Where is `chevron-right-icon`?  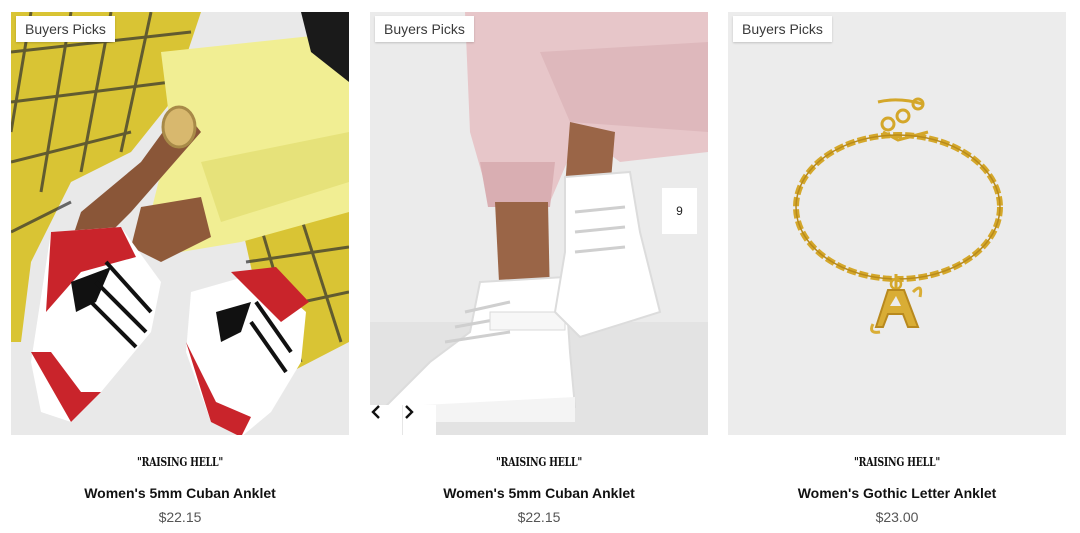
chevron-right-icon is located at coordinates (409, 412).